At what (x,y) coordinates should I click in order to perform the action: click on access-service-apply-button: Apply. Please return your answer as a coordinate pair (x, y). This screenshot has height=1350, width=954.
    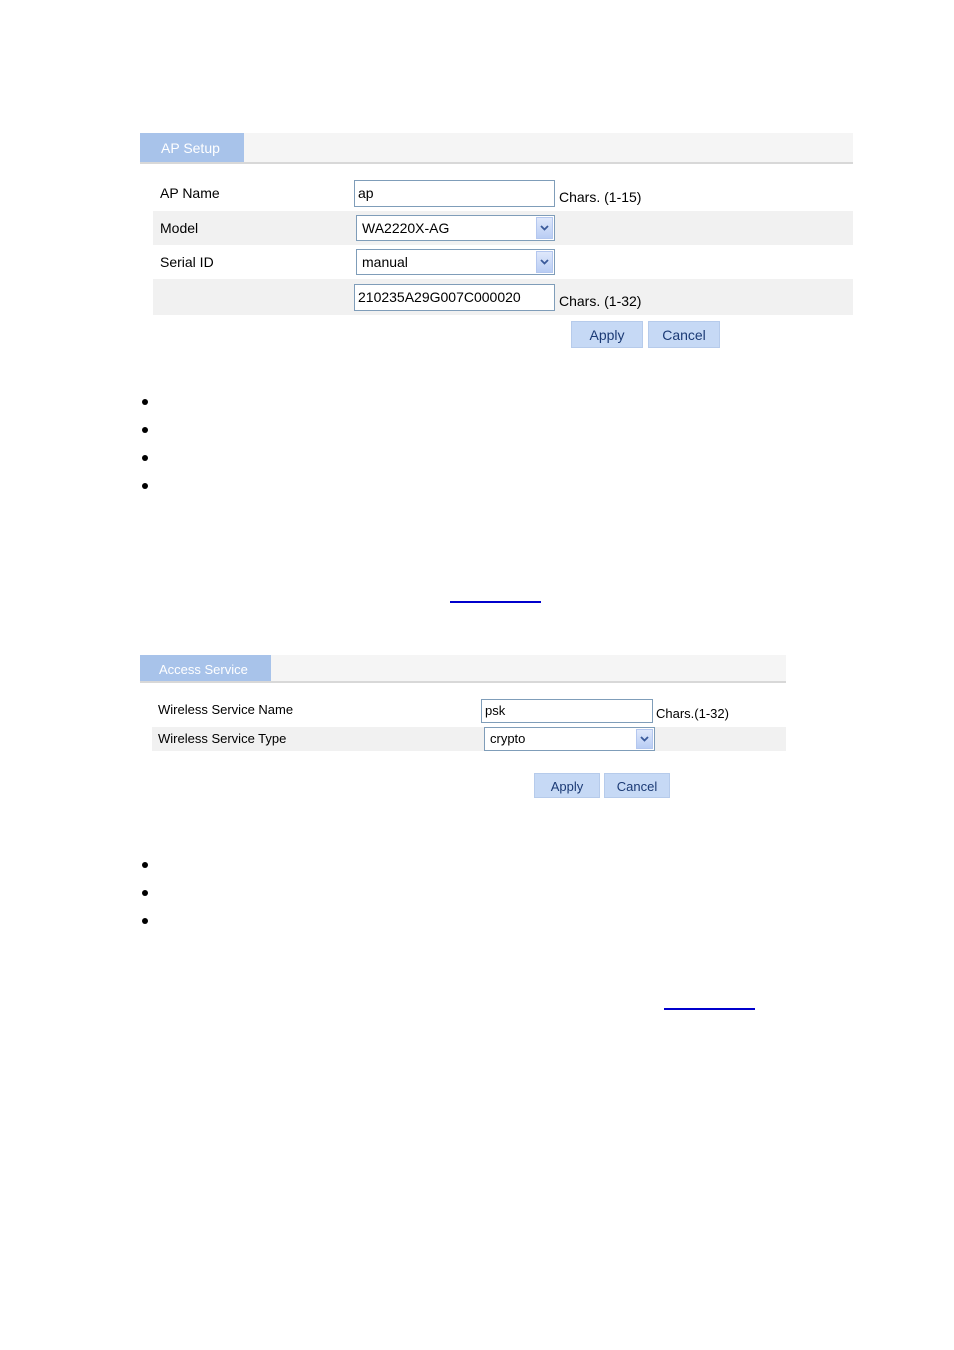
    Looking at the image, I should click on (567, 785).